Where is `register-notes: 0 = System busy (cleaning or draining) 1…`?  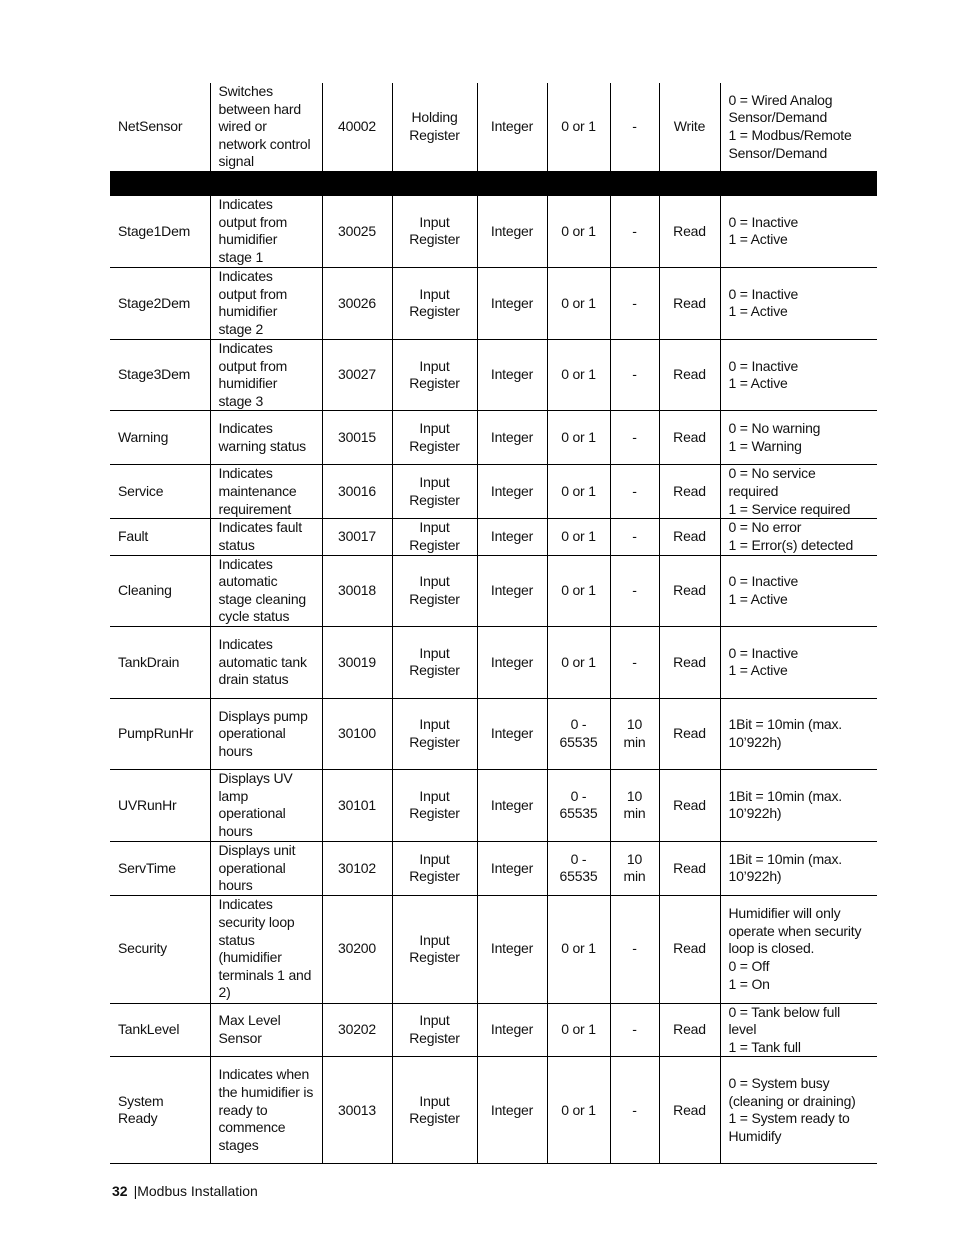
register-notes: 0 = System busy (cleaning or draining) 1… is located at coordinates (798, 1110).